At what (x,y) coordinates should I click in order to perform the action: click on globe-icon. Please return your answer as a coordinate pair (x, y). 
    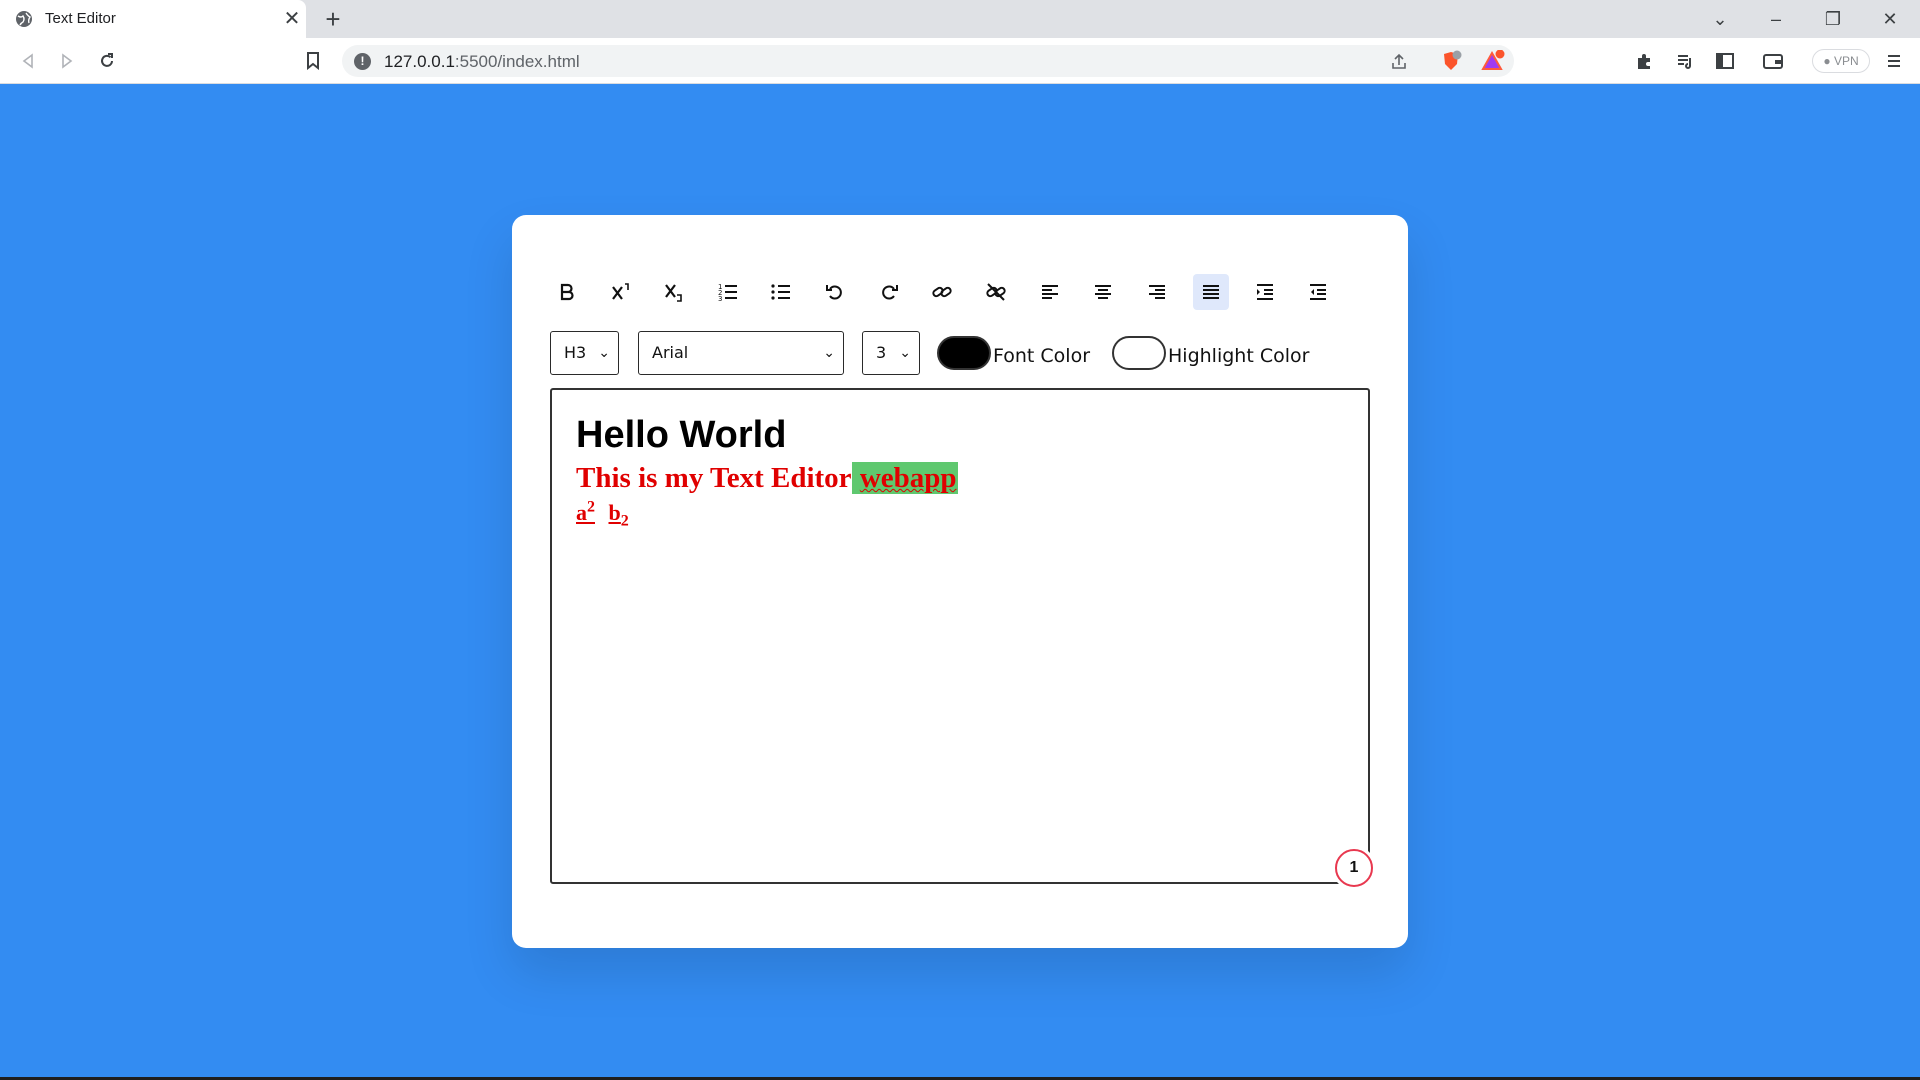
    Looking at the image, I should click on (24, 19).